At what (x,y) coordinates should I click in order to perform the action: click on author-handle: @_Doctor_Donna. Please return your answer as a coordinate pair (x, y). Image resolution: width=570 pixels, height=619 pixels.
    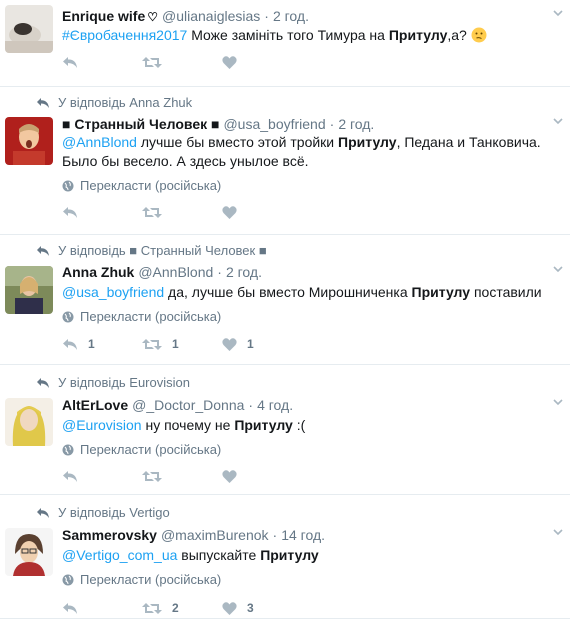
    Looking at the image, I should click on (188, 405).